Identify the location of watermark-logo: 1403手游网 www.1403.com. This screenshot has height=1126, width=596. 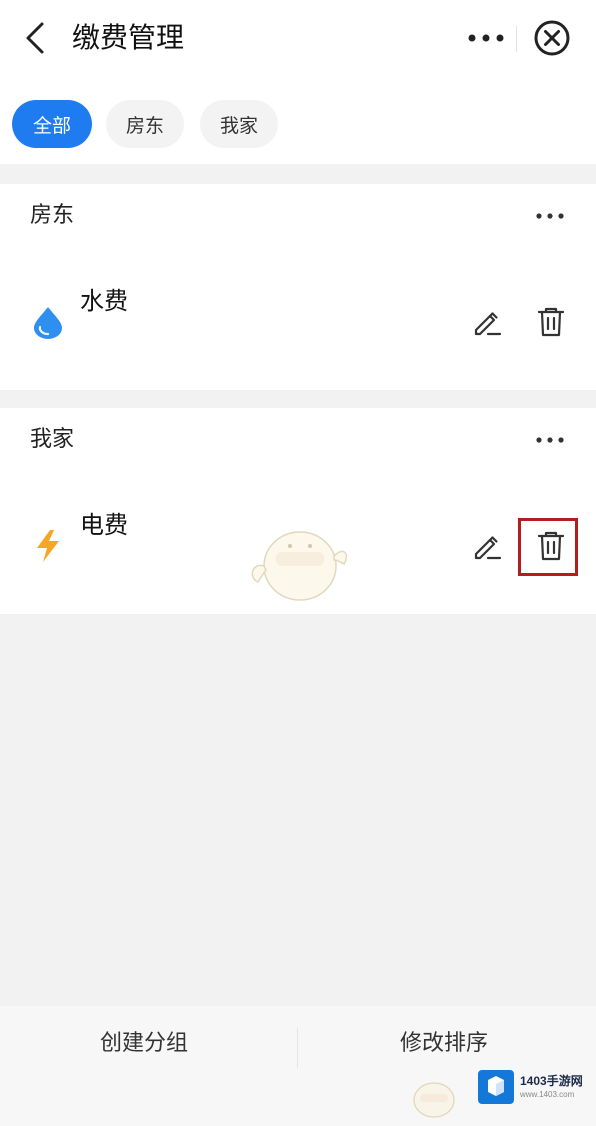
(534, 1088).